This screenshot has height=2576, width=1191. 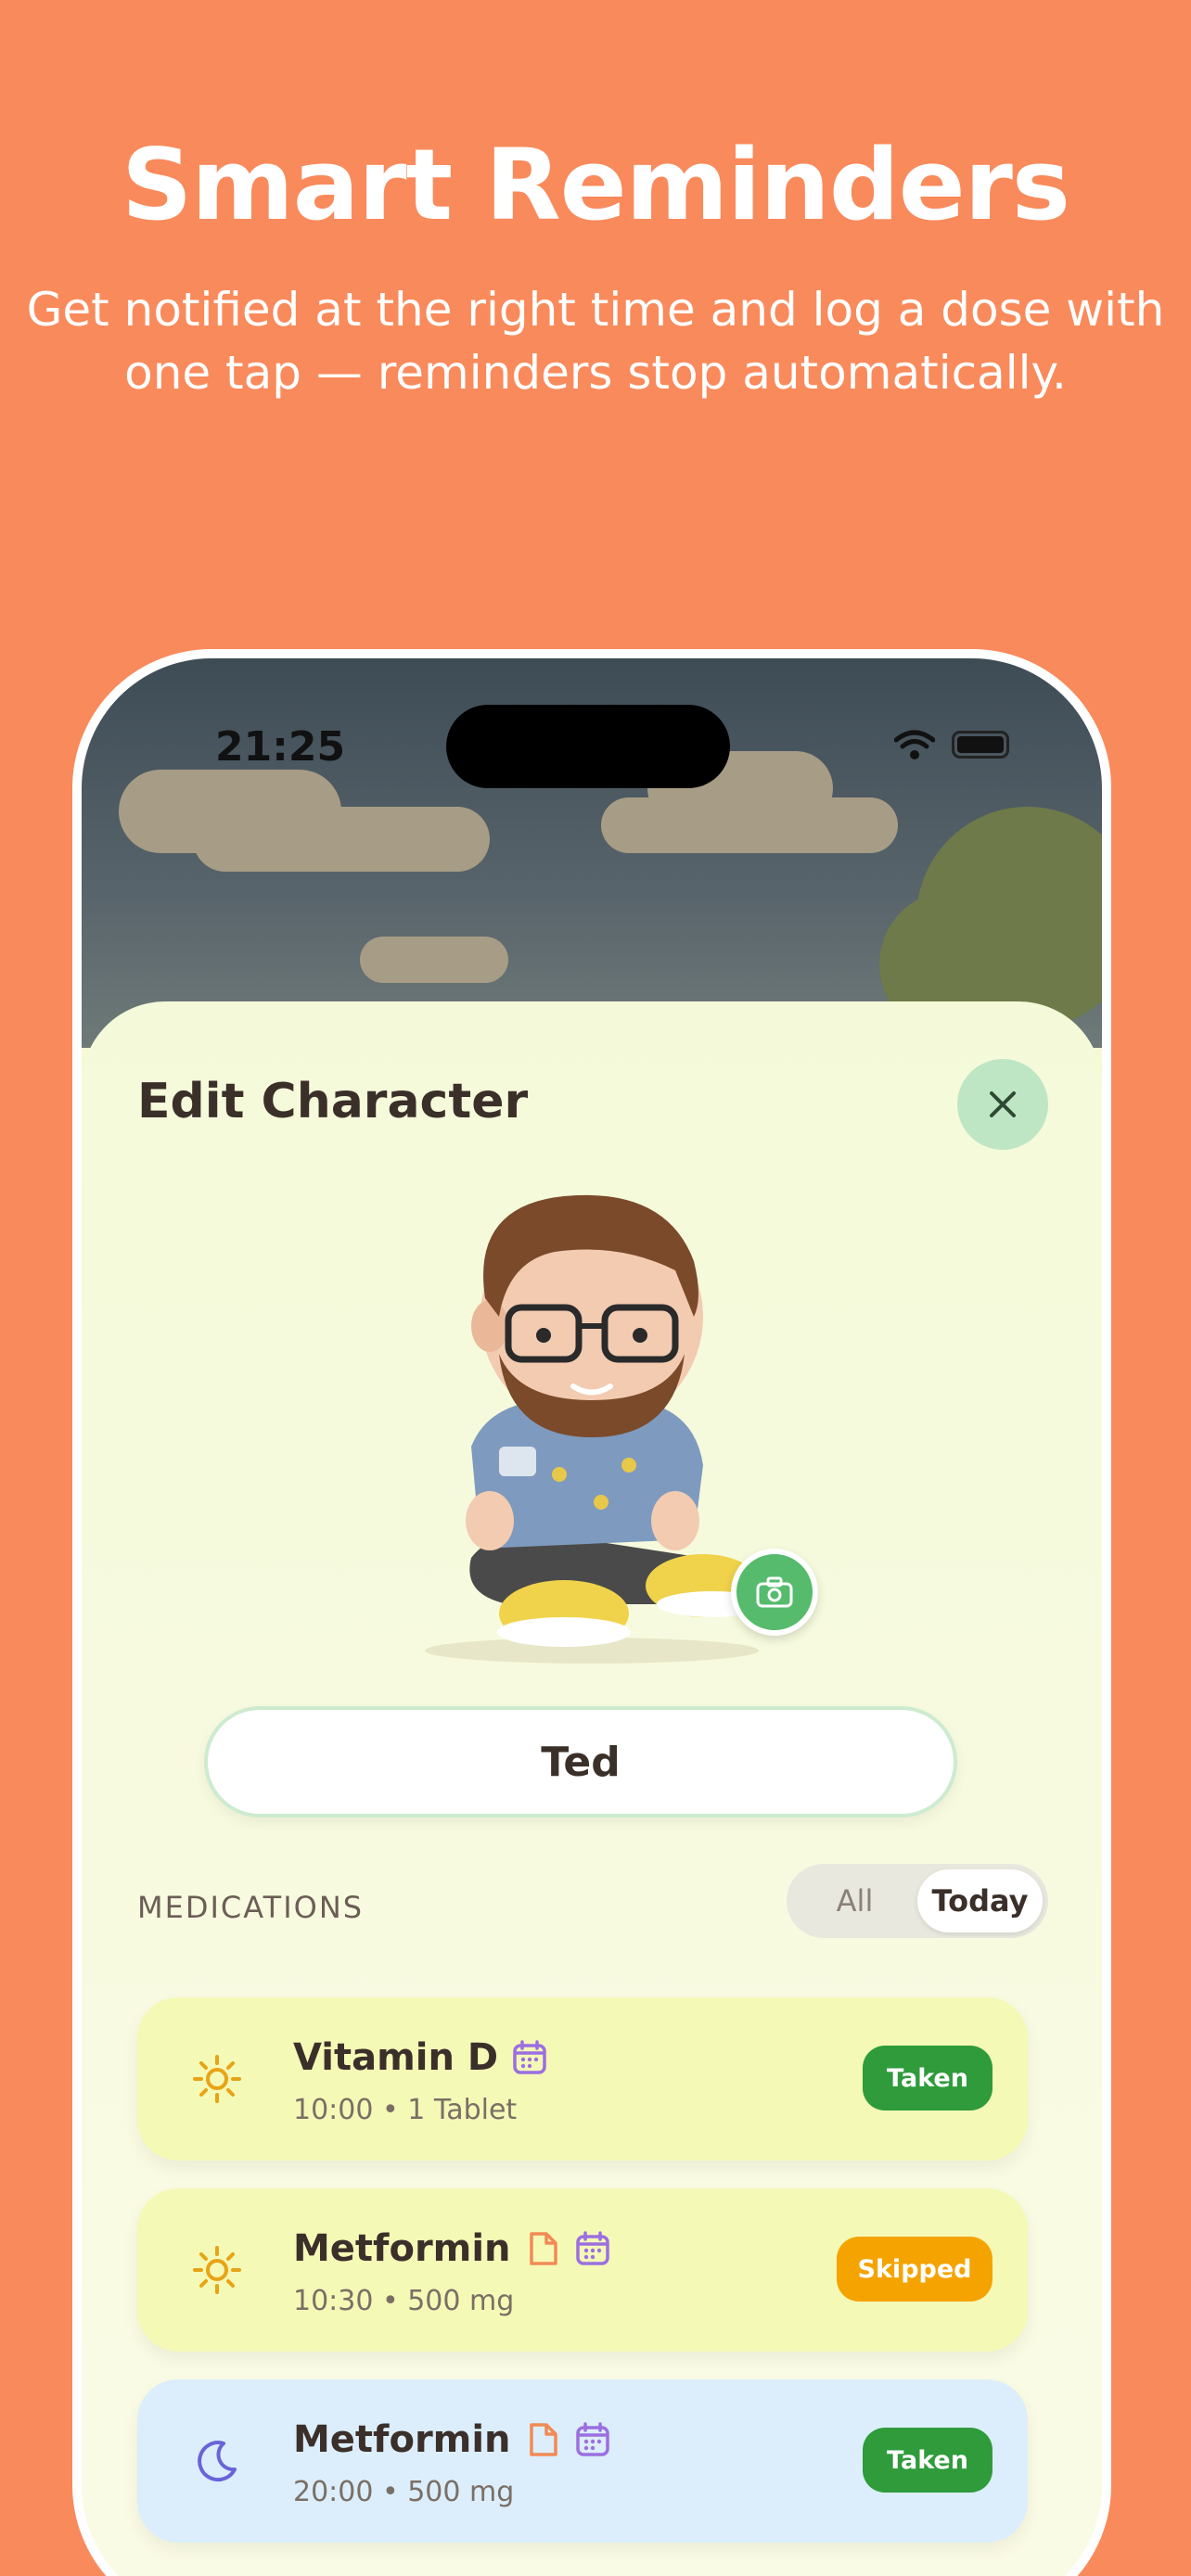 What do you see at coordinates (333, 1102) in the screenshot?
I see `sheet-title: Edit Character` at bounding box center [333, 1102].